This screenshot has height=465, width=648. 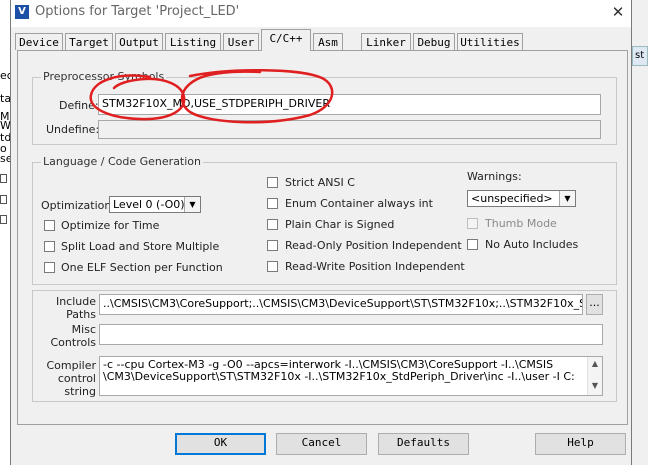 What do you see at coordinates (76, 378) in the screenshot?
I see `compiler-label-line: control` at bounding box center [76, 378].